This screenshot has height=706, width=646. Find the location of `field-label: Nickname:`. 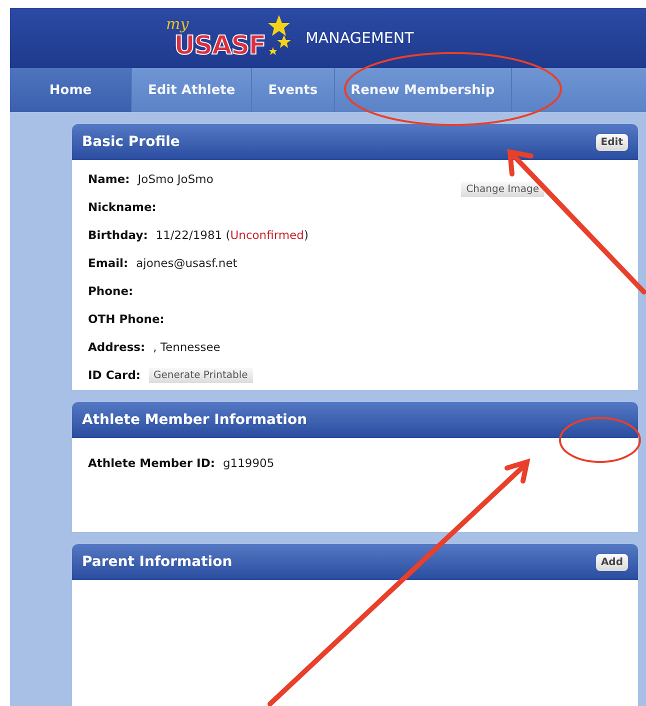

field-label: Nickname: is located at coordinates (122, 207).